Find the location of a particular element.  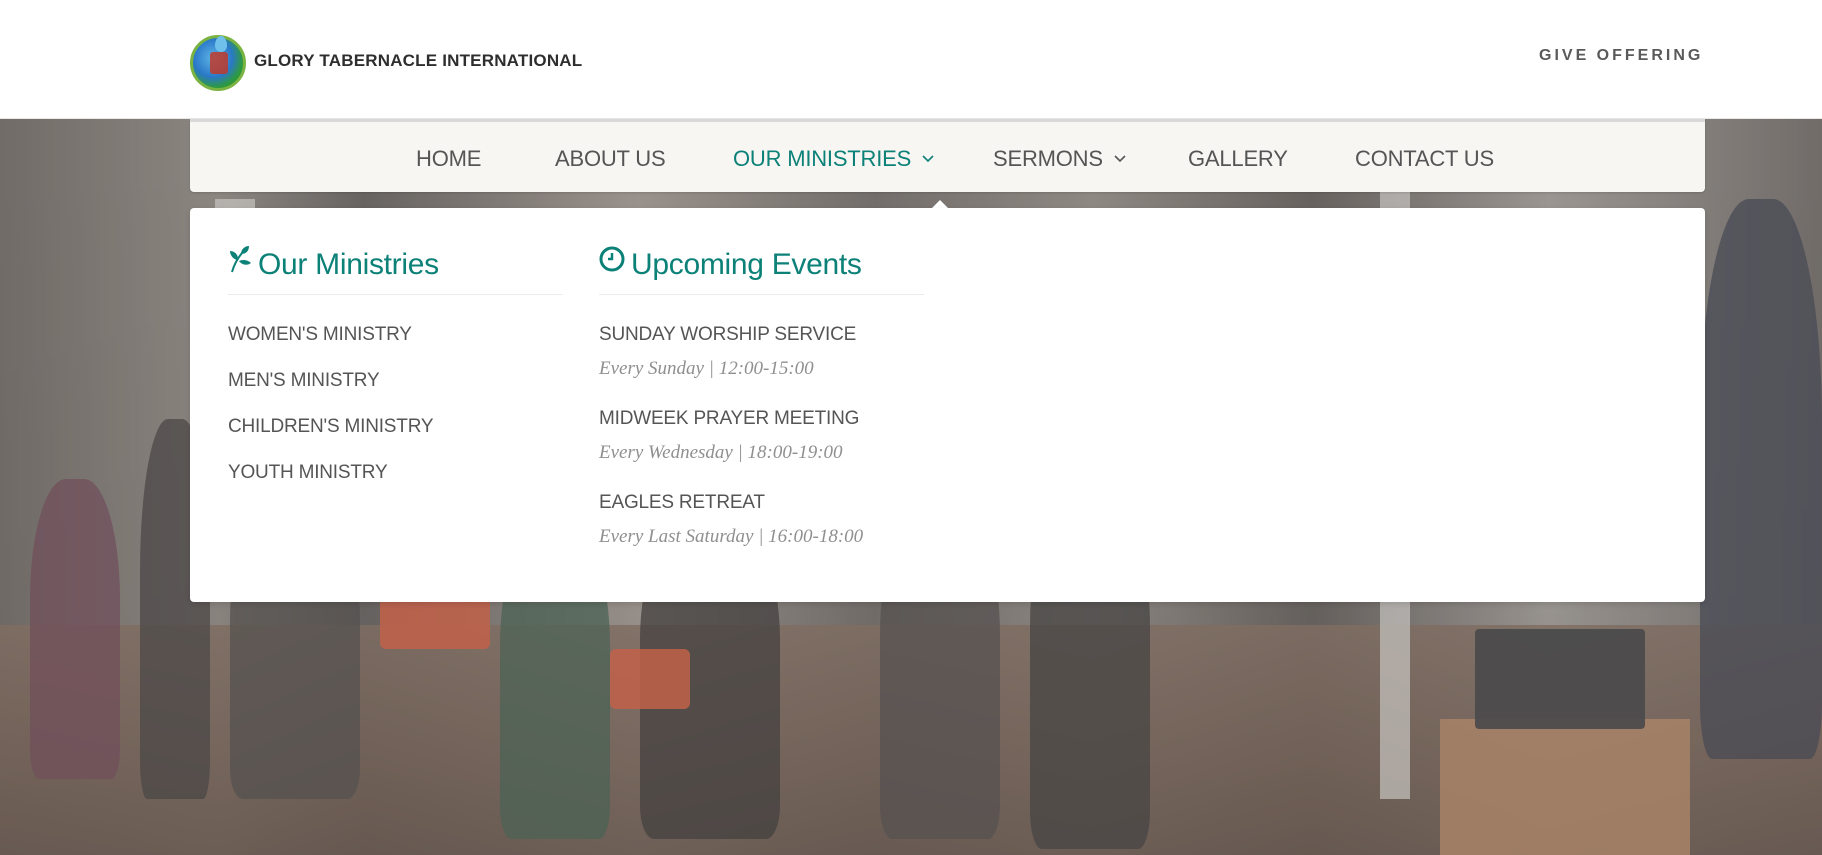

logo-text: GLORY TABERNACLE INTERNATIONAL is located at coordinates (418, 60).